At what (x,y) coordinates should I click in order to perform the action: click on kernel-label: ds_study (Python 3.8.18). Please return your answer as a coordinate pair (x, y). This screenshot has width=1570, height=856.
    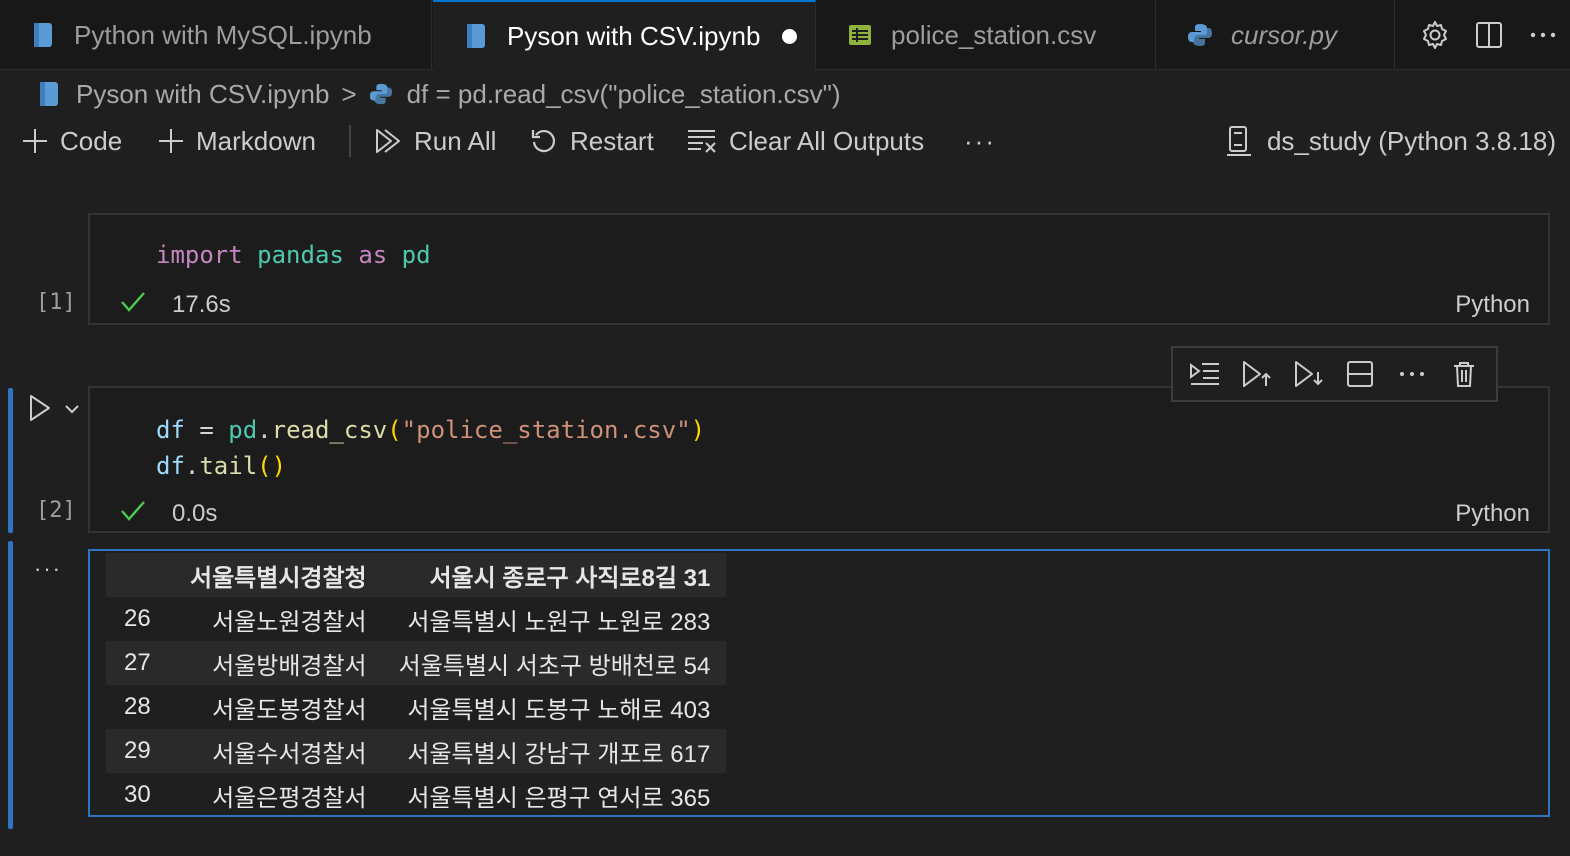
    Looking at the image, I should click on (1411, 140).